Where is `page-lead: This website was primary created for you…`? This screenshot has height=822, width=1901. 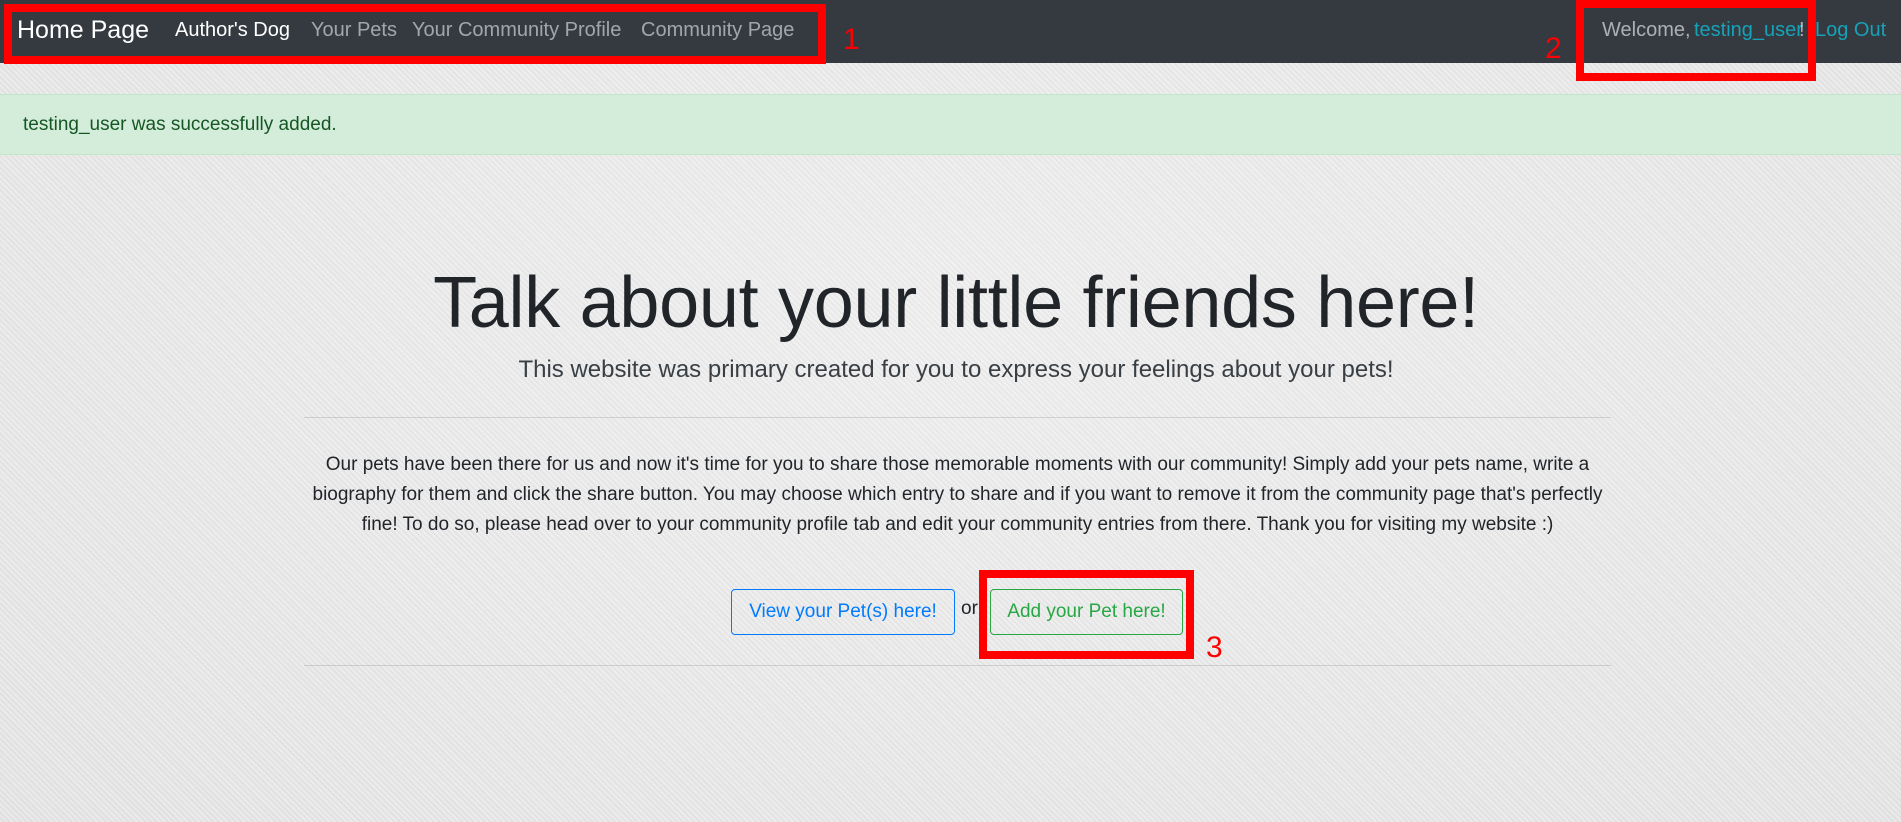 page-lead: This website was primary created for you… is located at coordinates (956, 369).